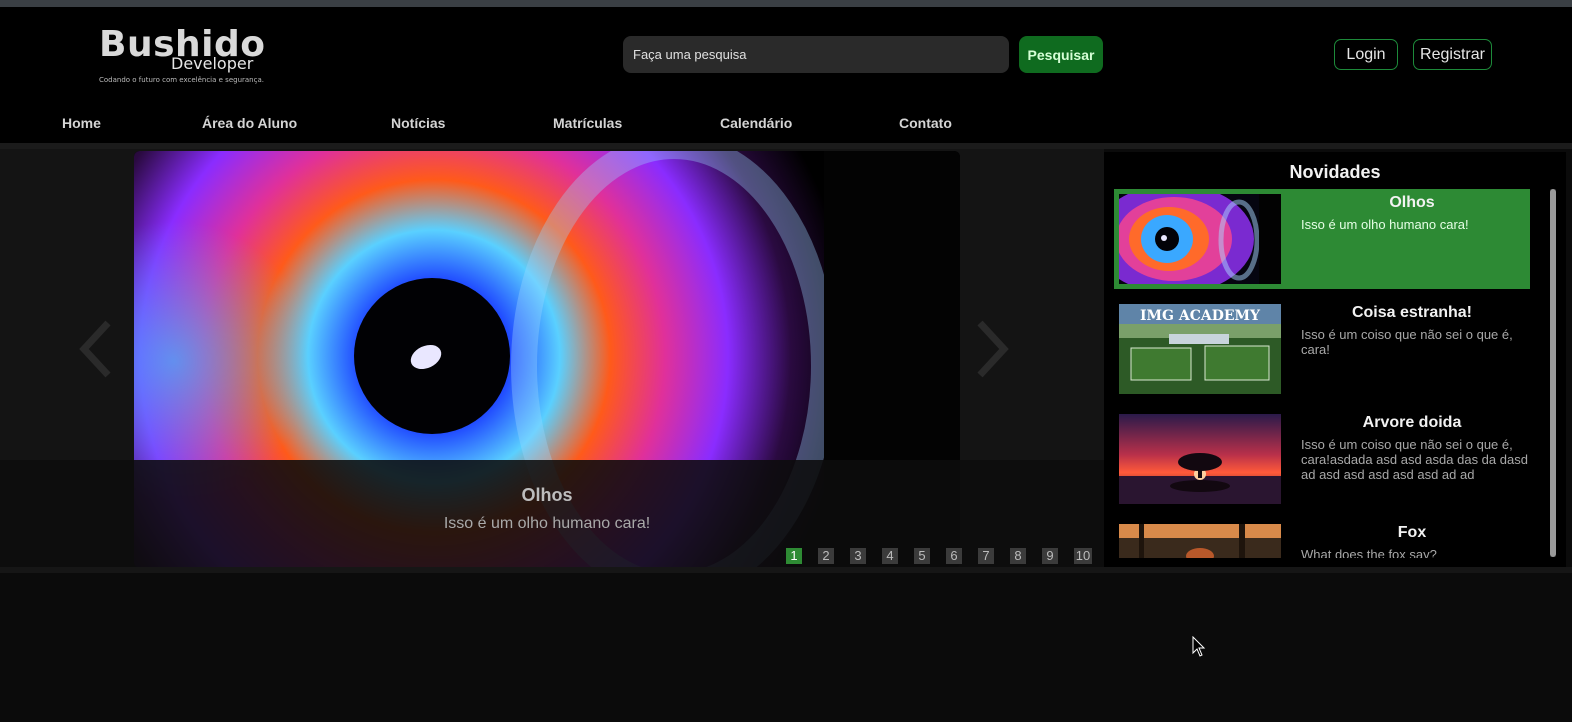 This screenshot has height=722, width=1572. I want to click on news-item-title: Fox, so click(1412, 532).